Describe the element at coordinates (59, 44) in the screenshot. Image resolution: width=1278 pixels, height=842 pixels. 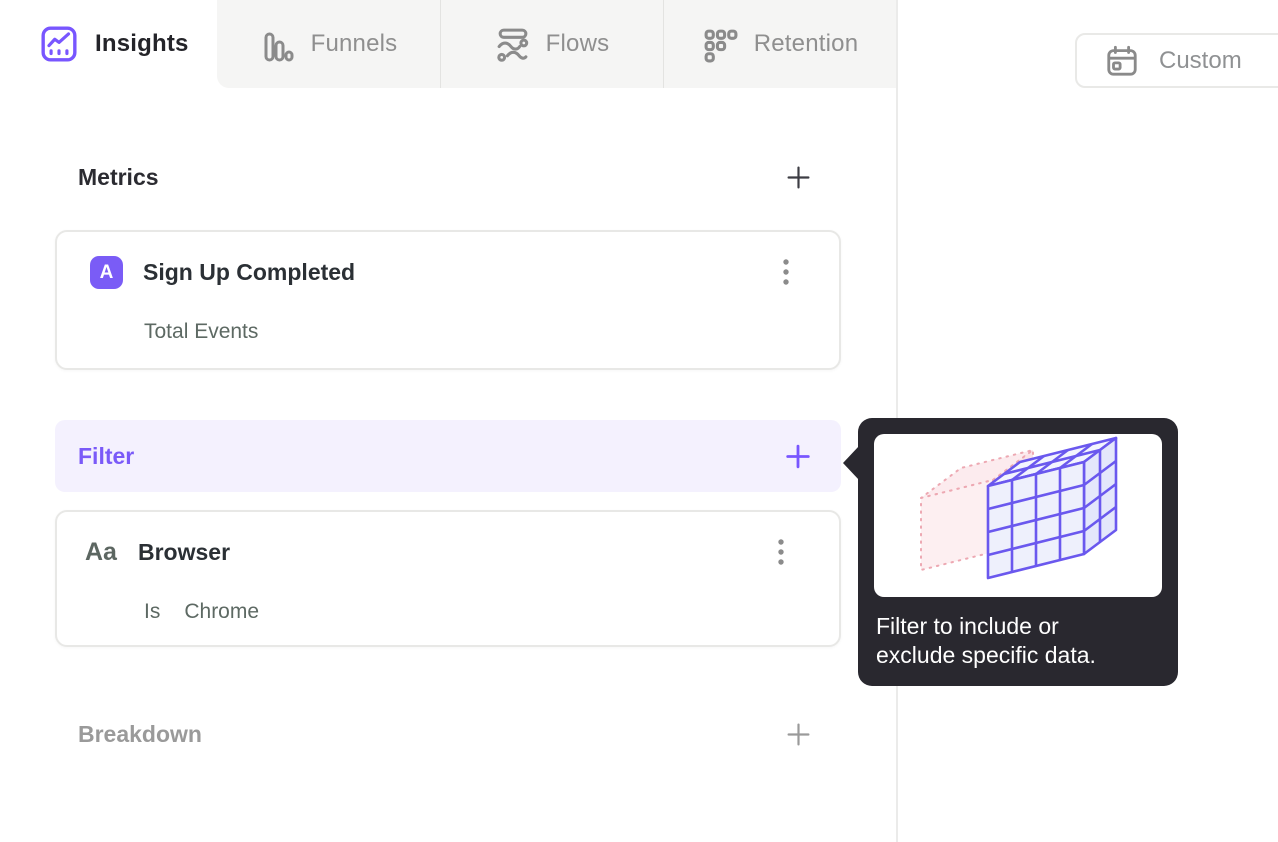
I see `insights-chart-icon` at that location.